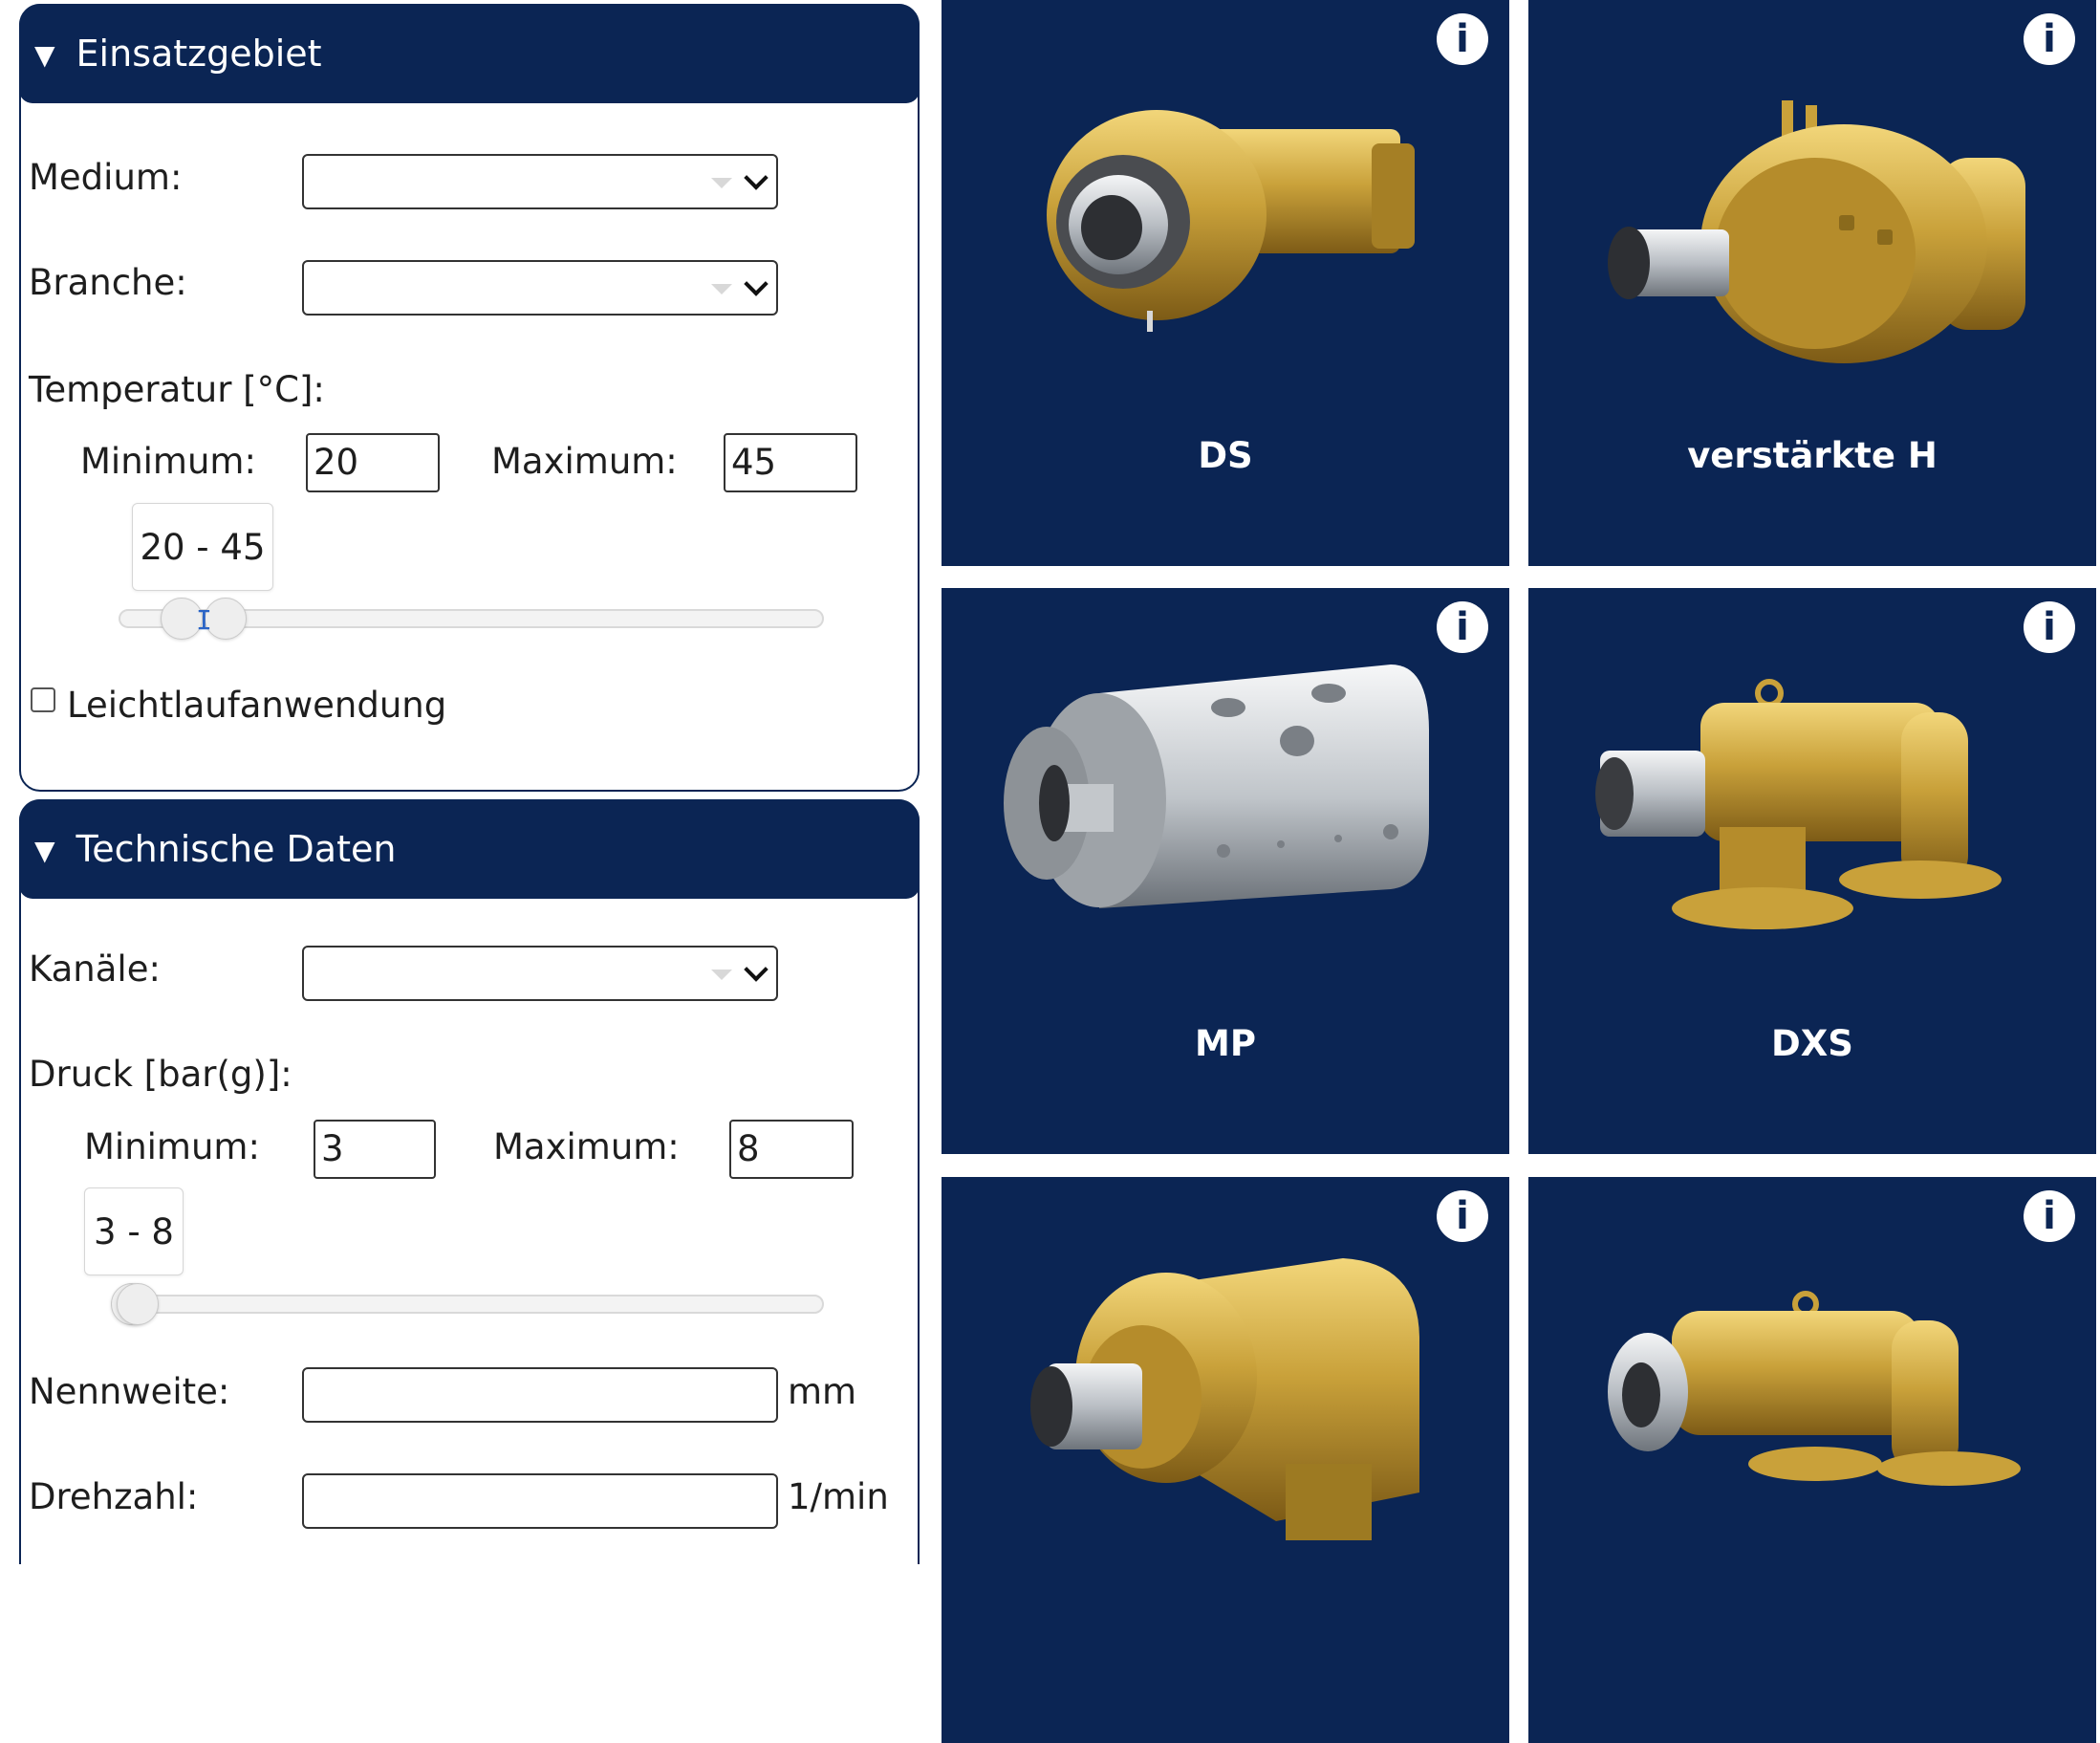  Describe the element at coordinates (43, 699) in the screenshot. I see `leichtlauf-checkbox` at that location.